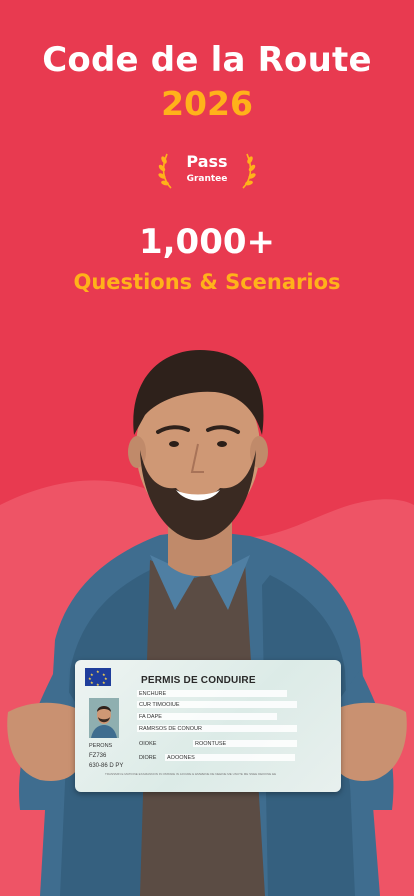  What do you see at coordinates (211, 744) in the screenshot?
I see `license-field-7: ROONTUSE` at bounding box center [211, 744].